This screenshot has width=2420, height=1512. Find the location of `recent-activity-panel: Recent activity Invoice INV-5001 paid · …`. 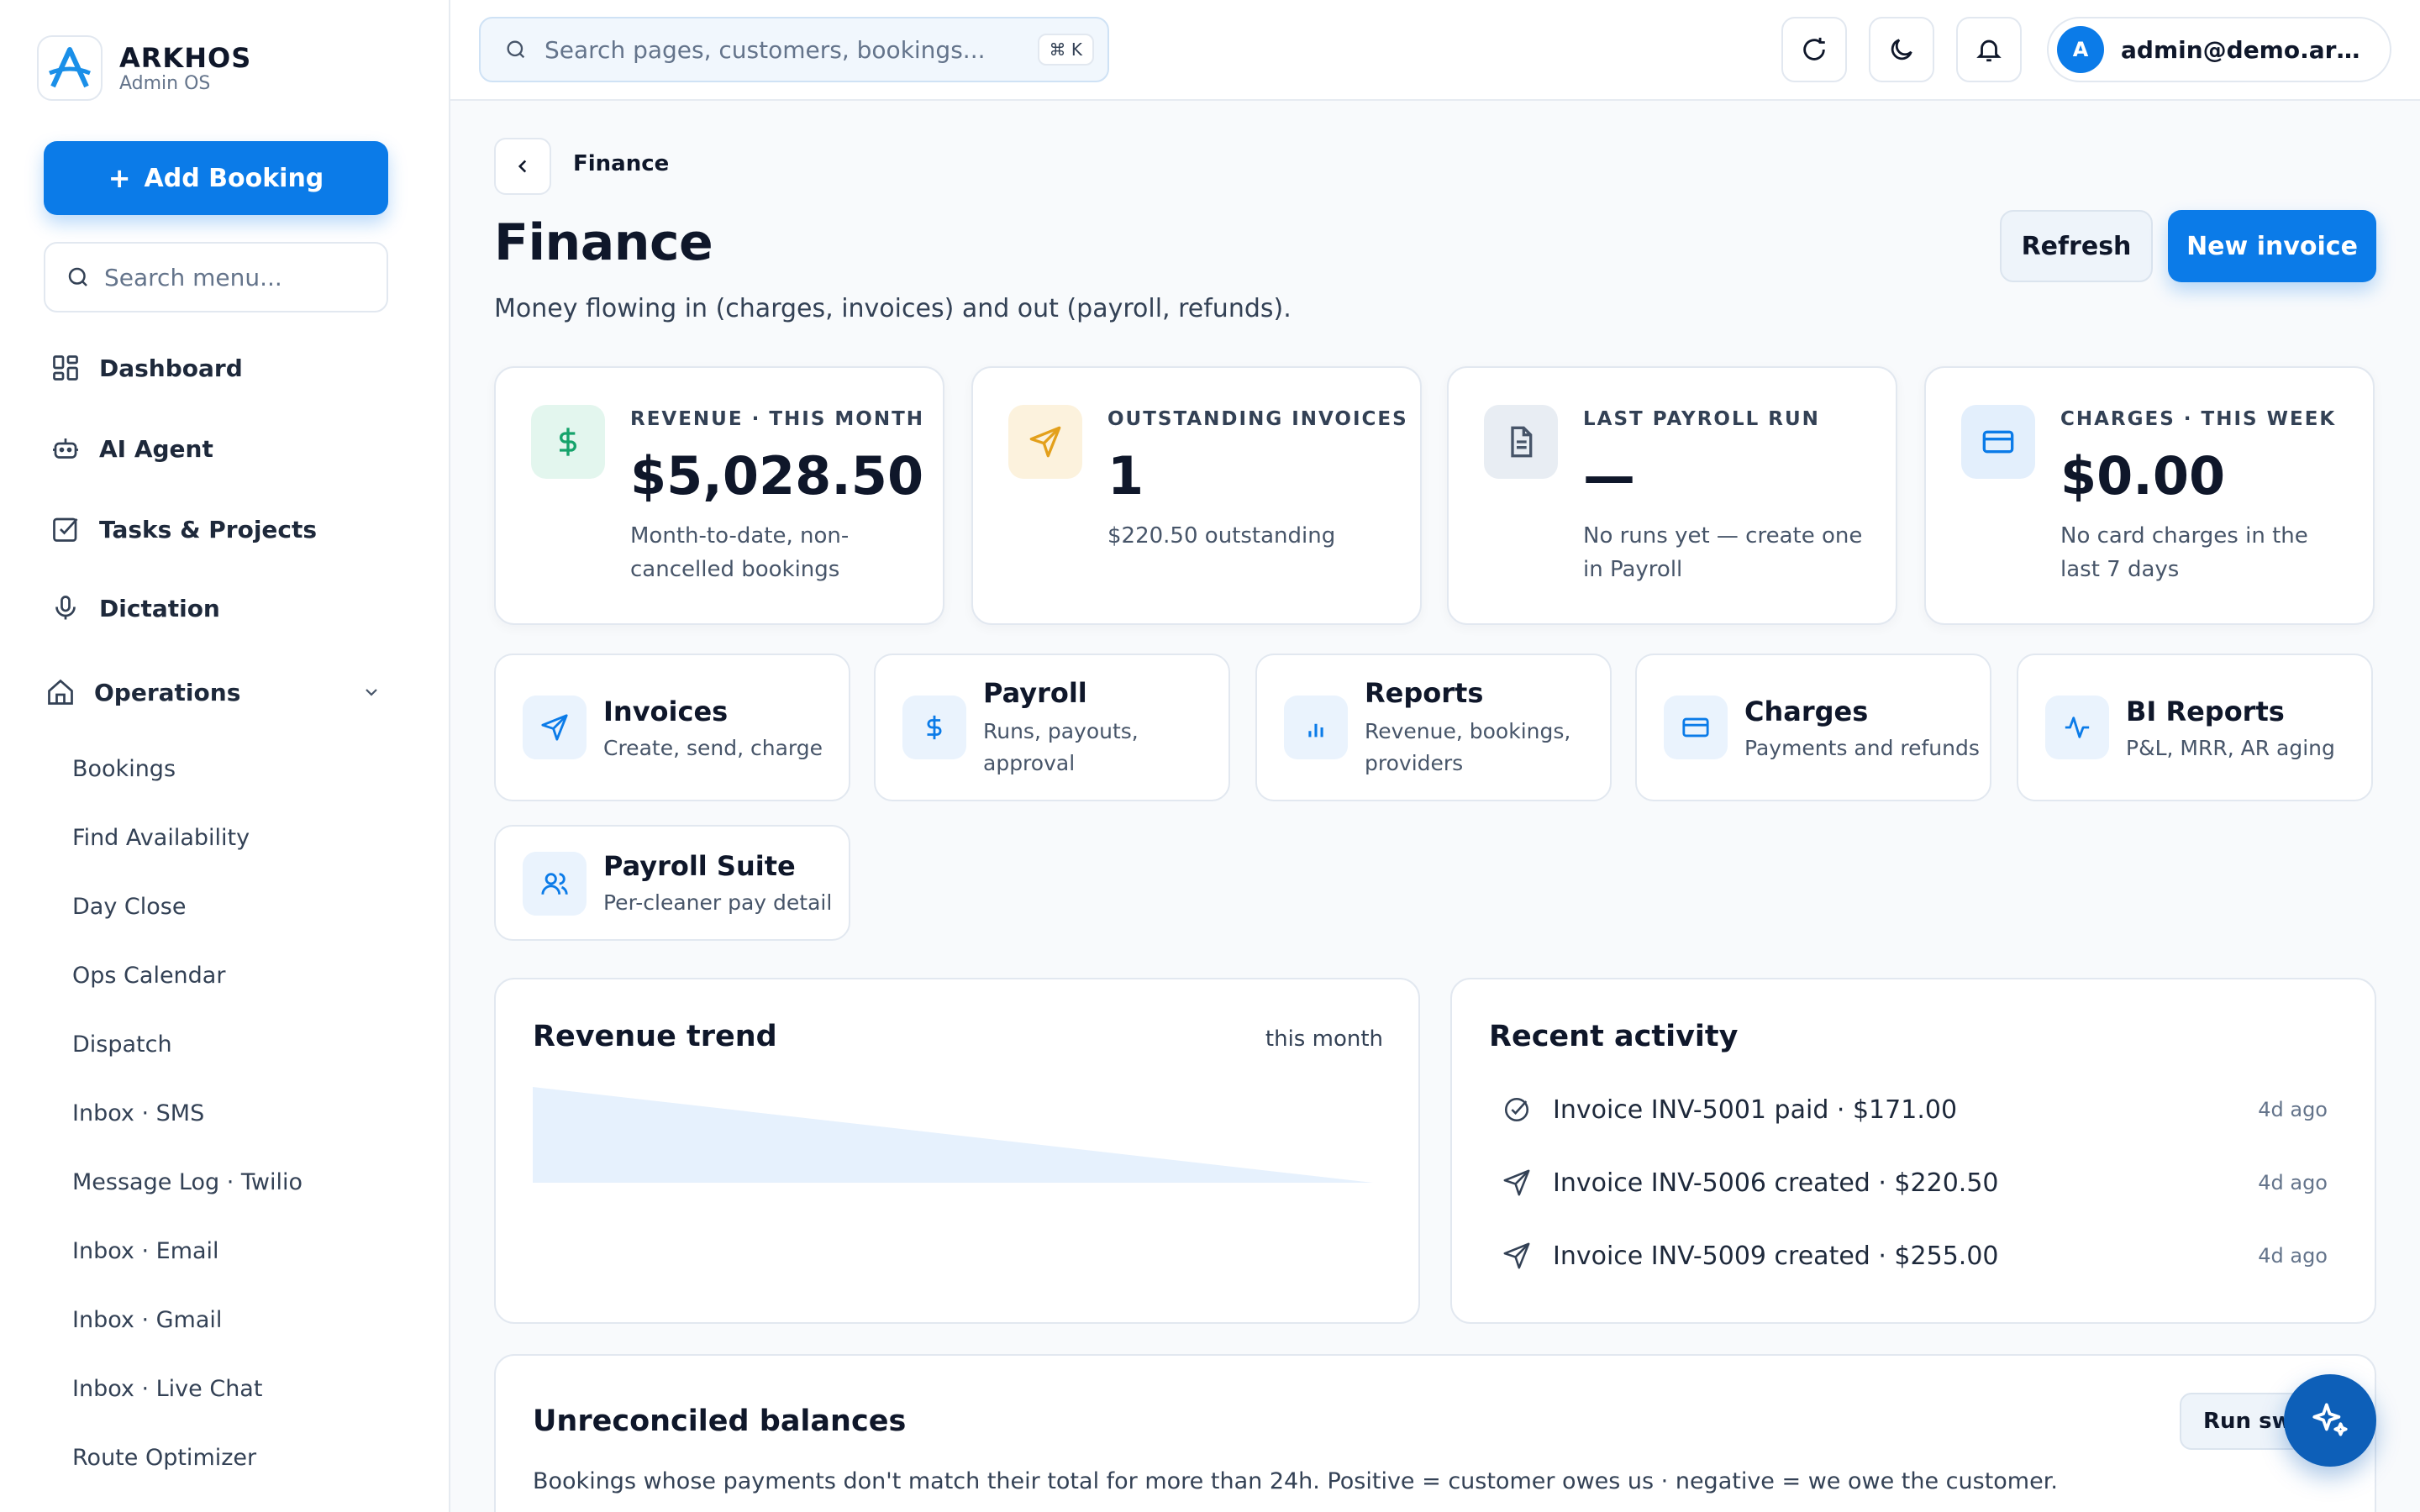

recent-activity-panel: Recent activity Invoice INV-5001 paid · … is located at coordinates (1913, 1151).